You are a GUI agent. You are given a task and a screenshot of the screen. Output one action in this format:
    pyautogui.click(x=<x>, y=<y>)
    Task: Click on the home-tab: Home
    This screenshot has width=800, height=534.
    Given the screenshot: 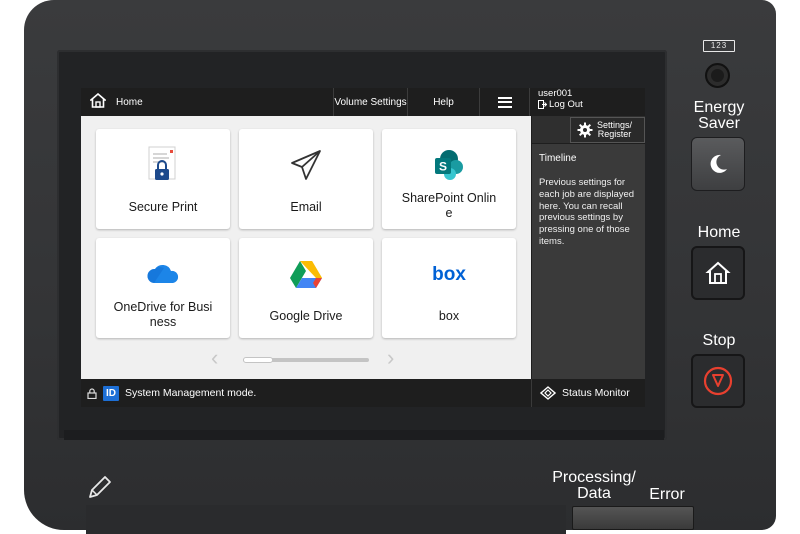 What is the action you would take?
    pyautogui.click(x=207, y=102)
    